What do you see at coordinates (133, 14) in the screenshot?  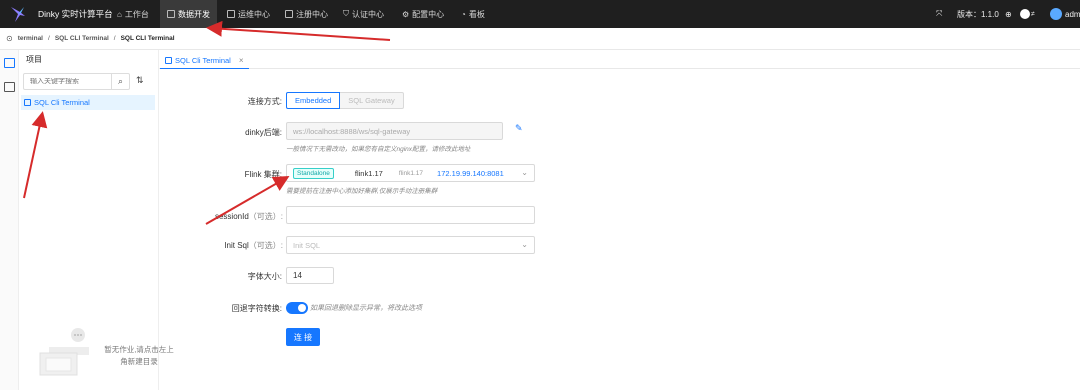 I see `nav-workbench: ⌂ 工作台` at bounding box center [133, 14].